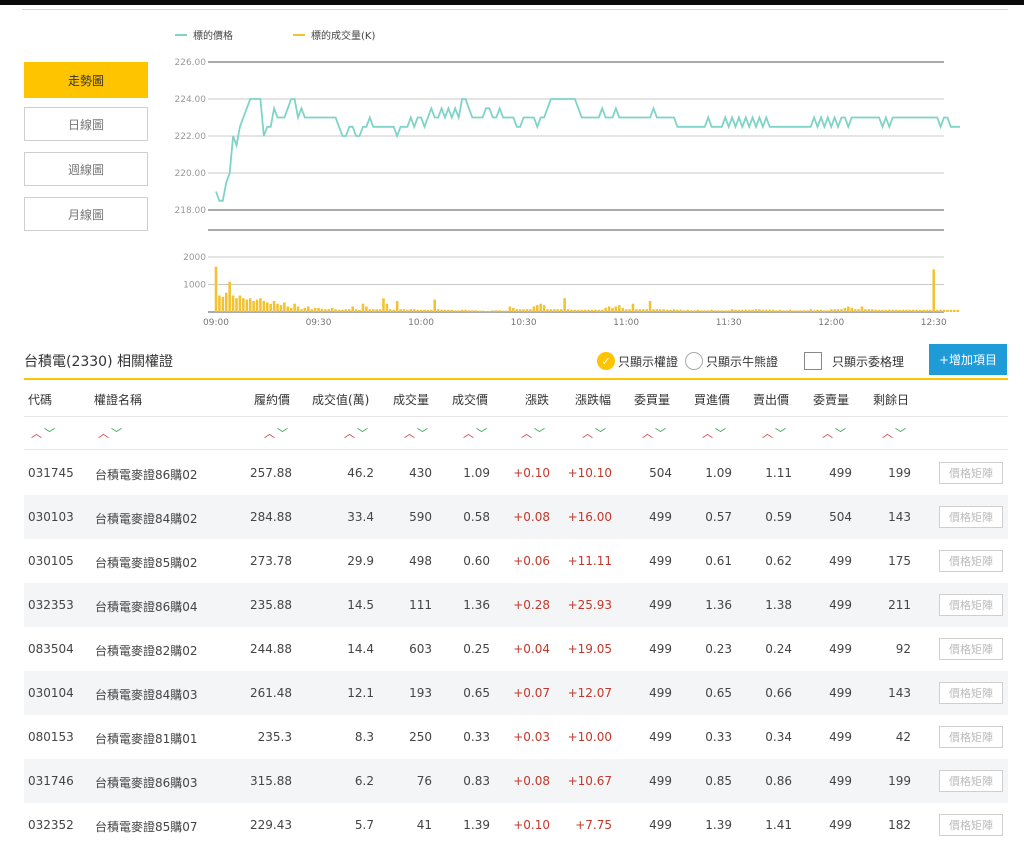 Image resolution: width=1024 pixels, height=847 pixels. What do you see at coordinates (51, 473) in the screenshot?
I see `warrant-code: 031745` at bounding box center [51, 473].